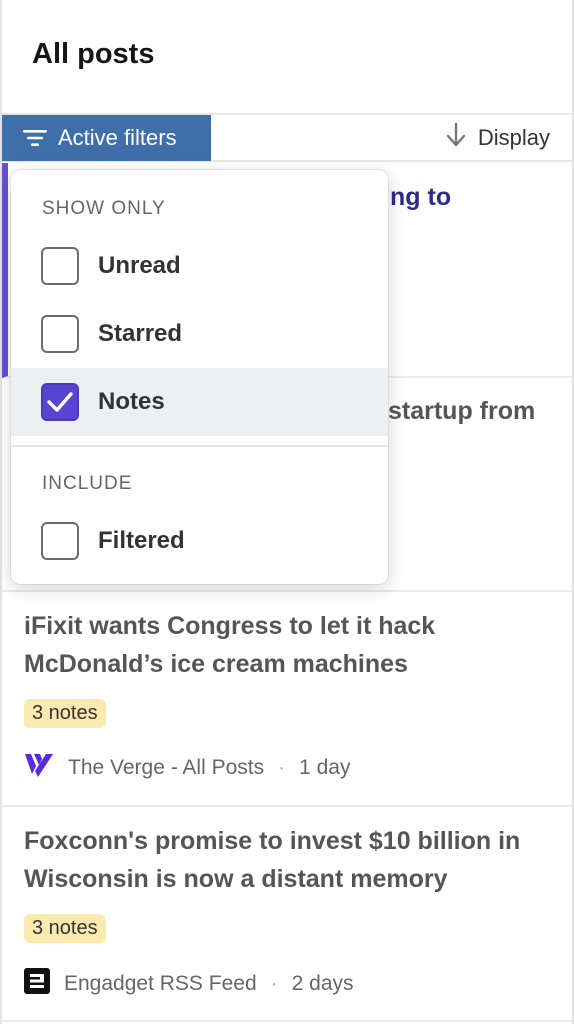  Describe the element at coordinates (117, 137) in the screenshot. I see `active-filters-label: Active filters` at that location.